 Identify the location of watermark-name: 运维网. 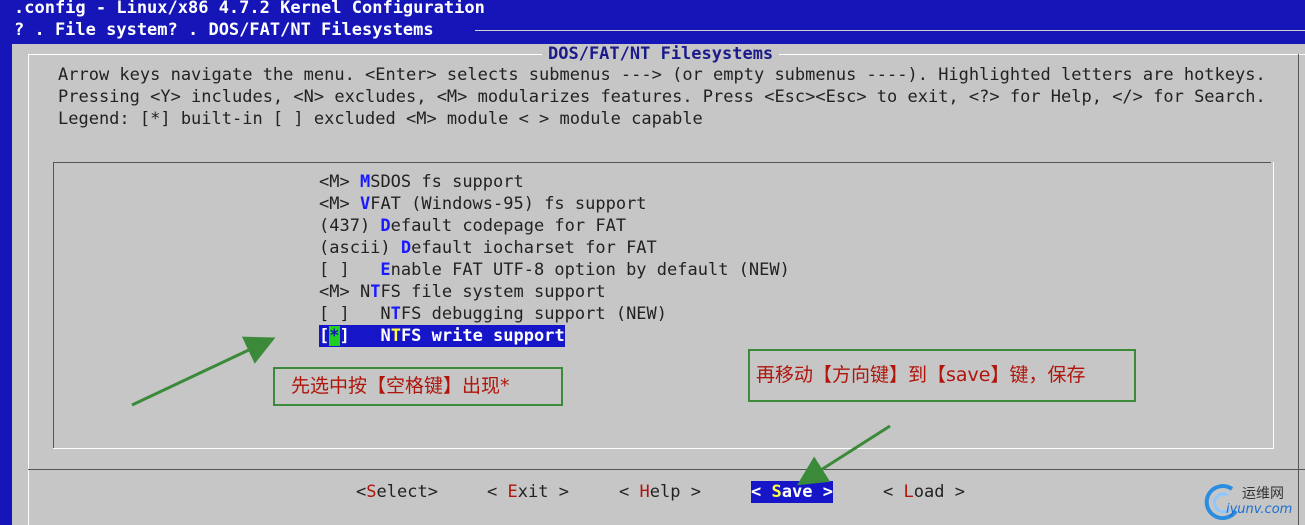
(1263, 494).